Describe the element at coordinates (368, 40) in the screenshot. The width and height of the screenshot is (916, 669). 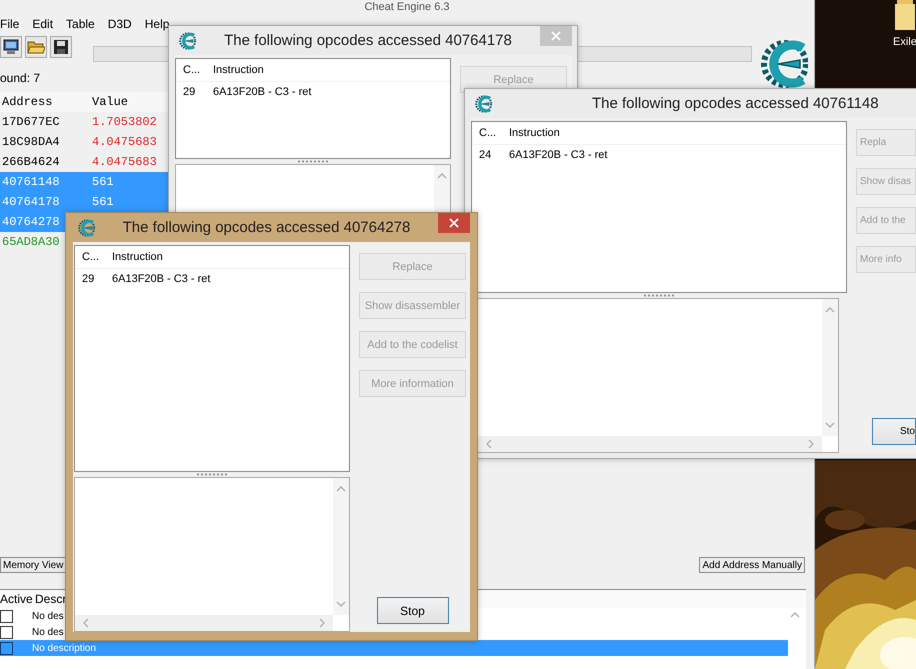
I see `window-title: The following opcodes accessed 40764178` at that location.